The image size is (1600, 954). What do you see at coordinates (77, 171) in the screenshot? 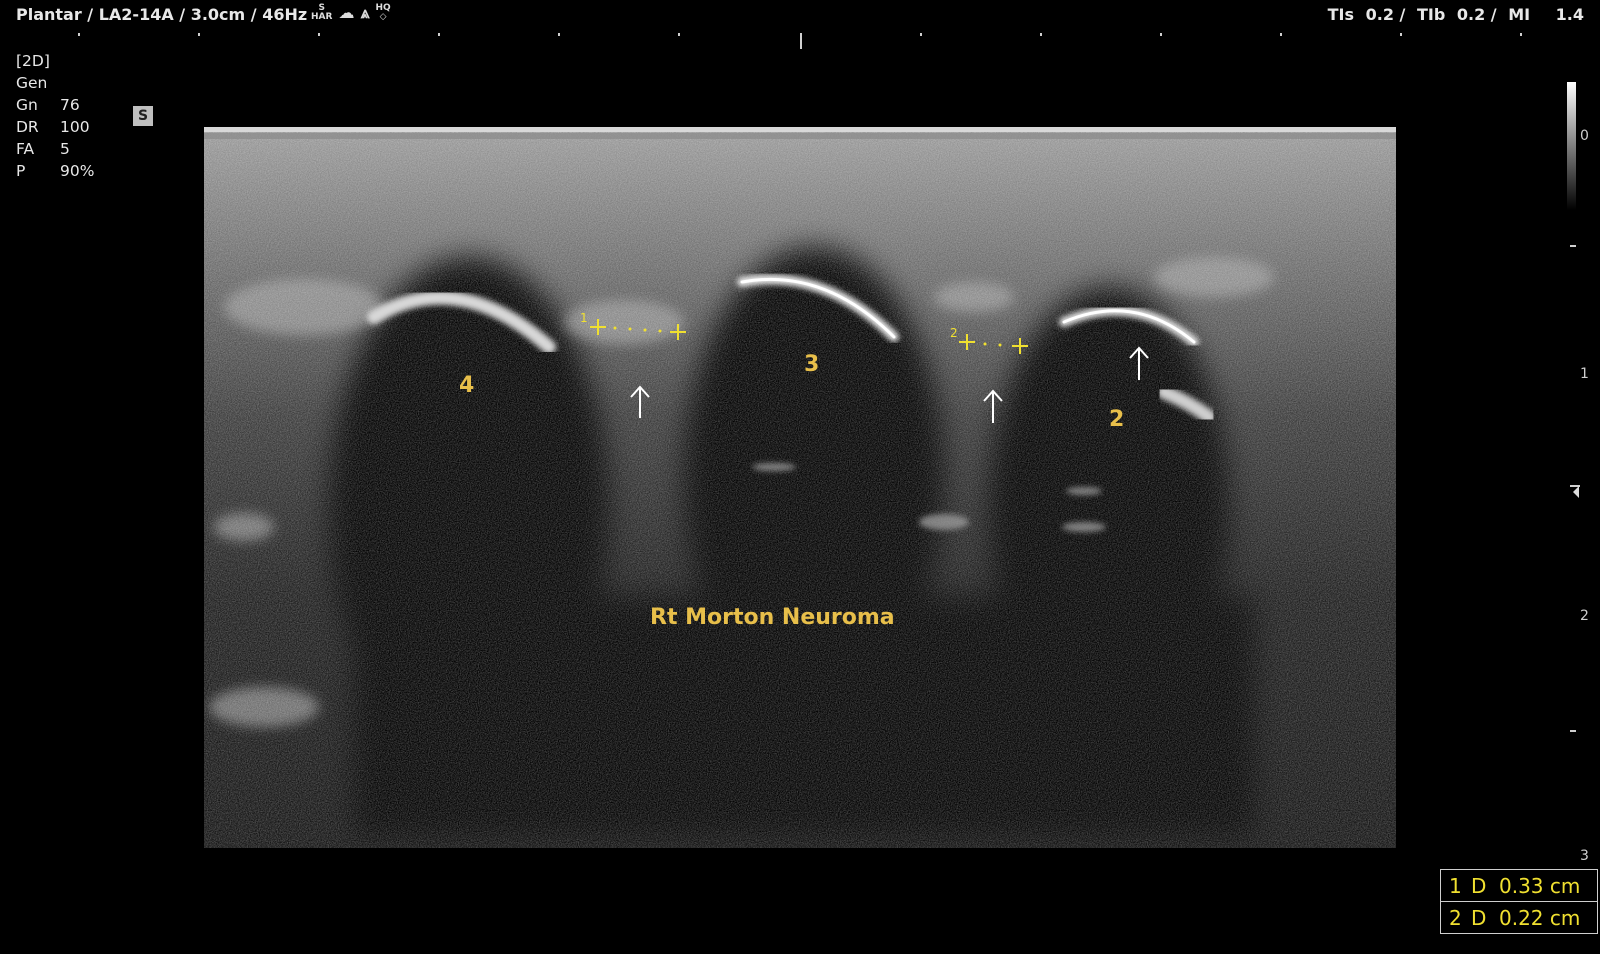
I see `param-value: 90%` at bounding box center [77, 171].